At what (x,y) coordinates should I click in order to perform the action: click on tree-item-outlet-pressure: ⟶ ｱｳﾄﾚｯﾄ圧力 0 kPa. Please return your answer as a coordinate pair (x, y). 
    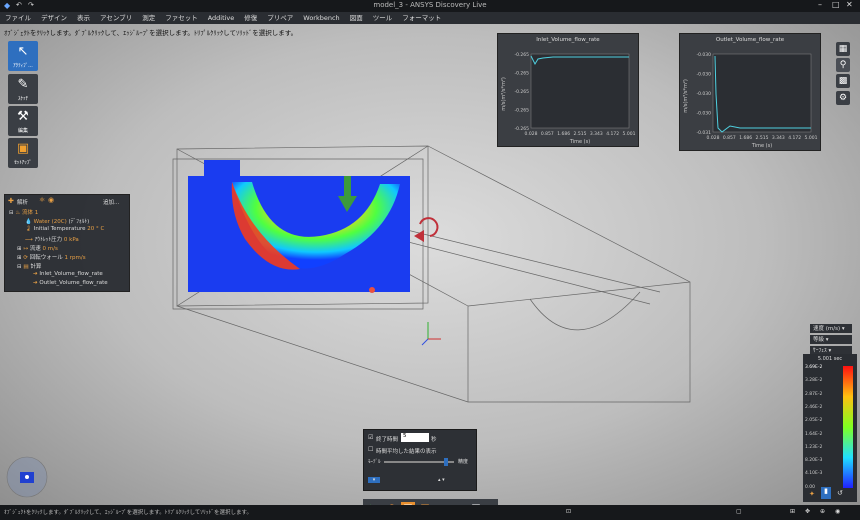
    Looking at the image, I should click on (52, 239).